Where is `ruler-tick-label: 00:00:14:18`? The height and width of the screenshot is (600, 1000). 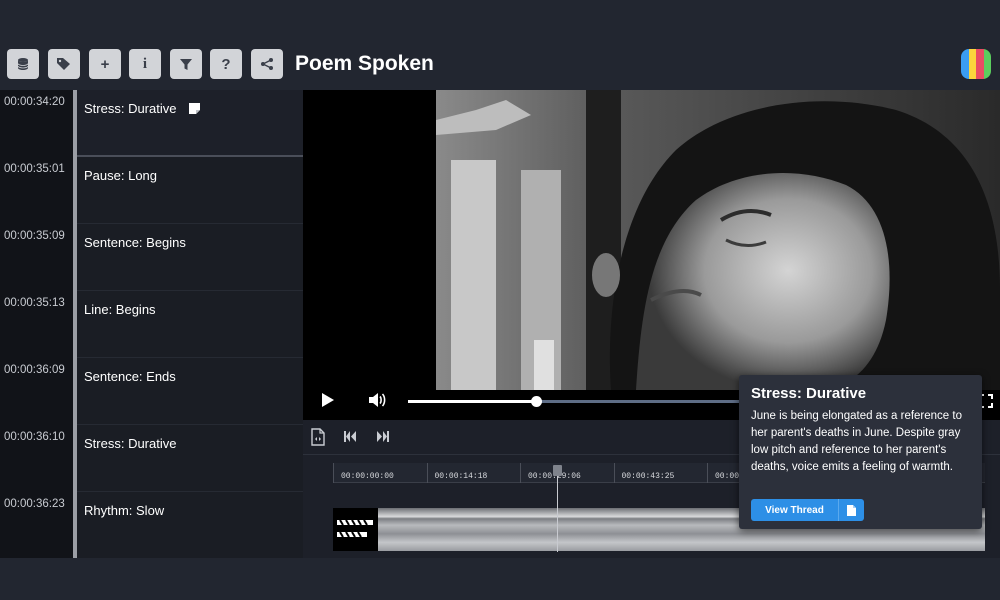 ruler-tick-label: 00:00:14:18 is located at coordinates (461, 476).